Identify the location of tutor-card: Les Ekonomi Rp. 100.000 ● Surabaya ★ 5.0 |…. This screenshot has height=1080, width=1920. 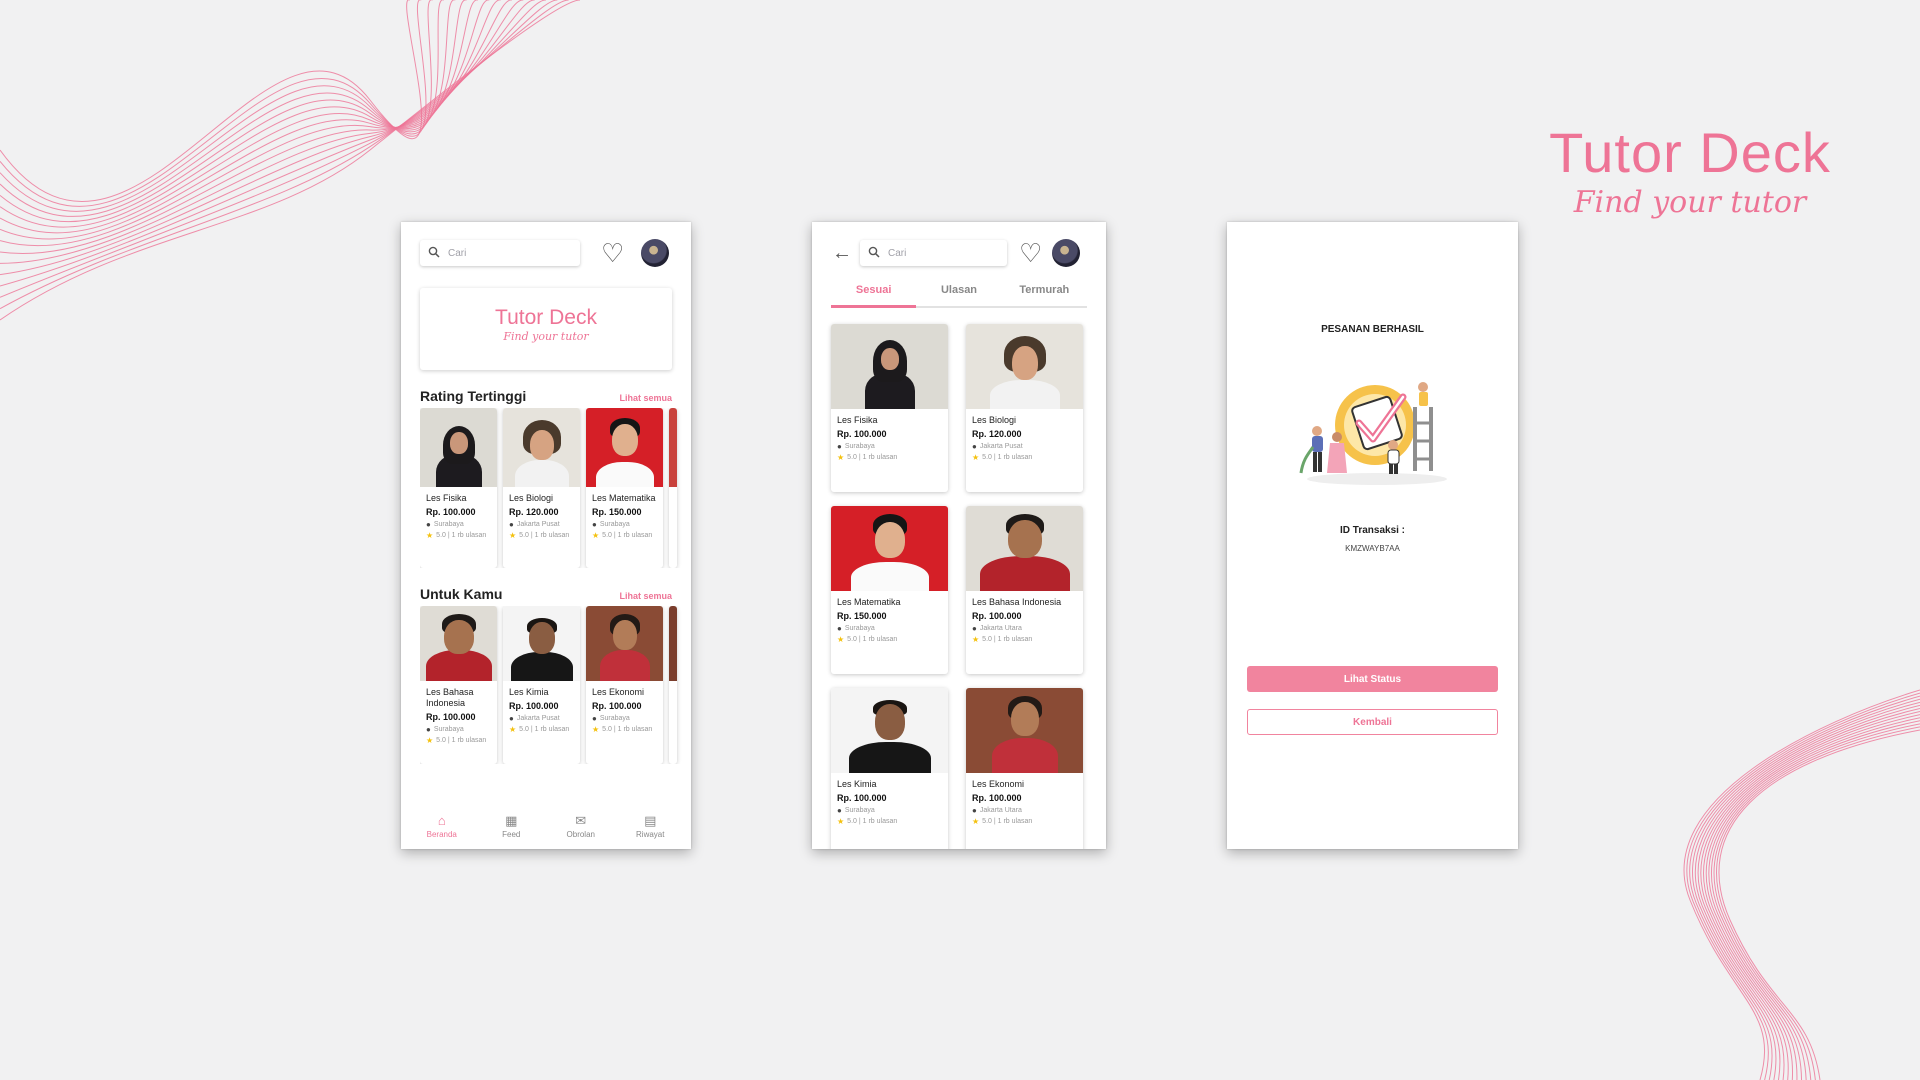
(624, 685).